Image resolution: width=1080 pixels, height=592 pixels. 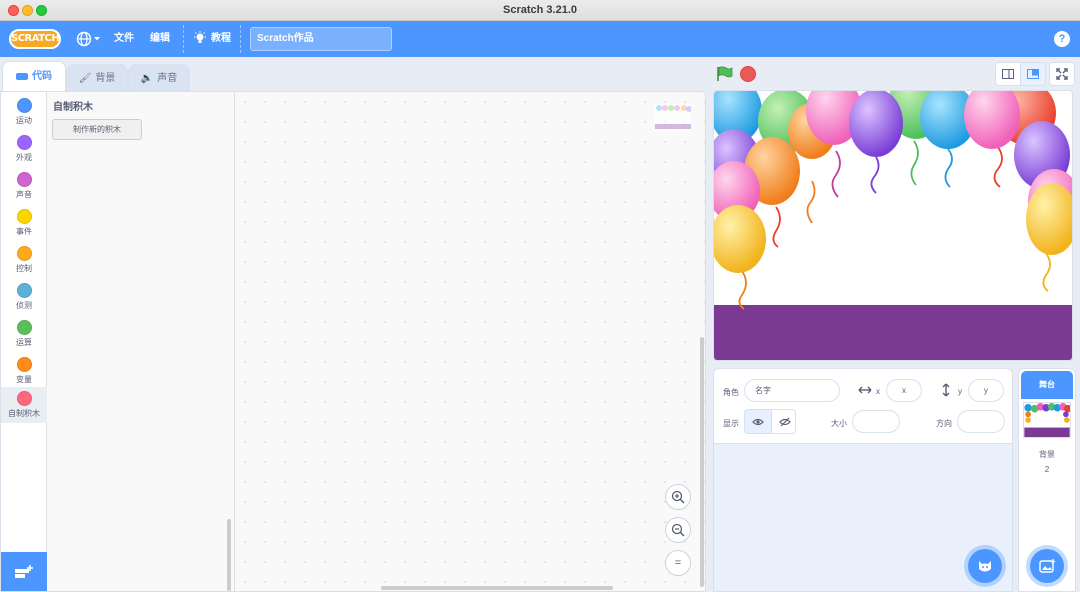 I want to click on category-events: 事件, so click(x=24, y=223).